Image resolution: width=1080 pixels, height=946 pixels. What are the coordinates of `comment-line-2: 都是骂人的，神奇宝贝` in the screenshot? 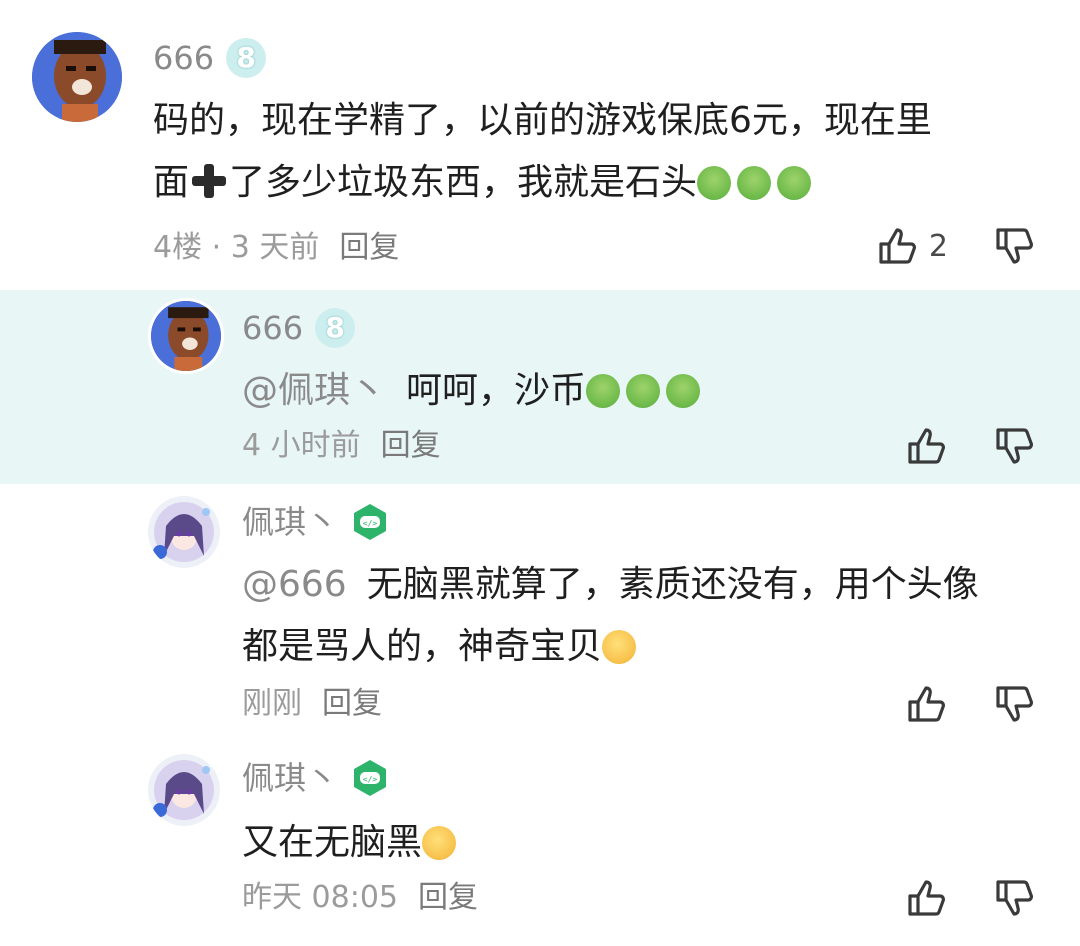 It's located at (642, 647).